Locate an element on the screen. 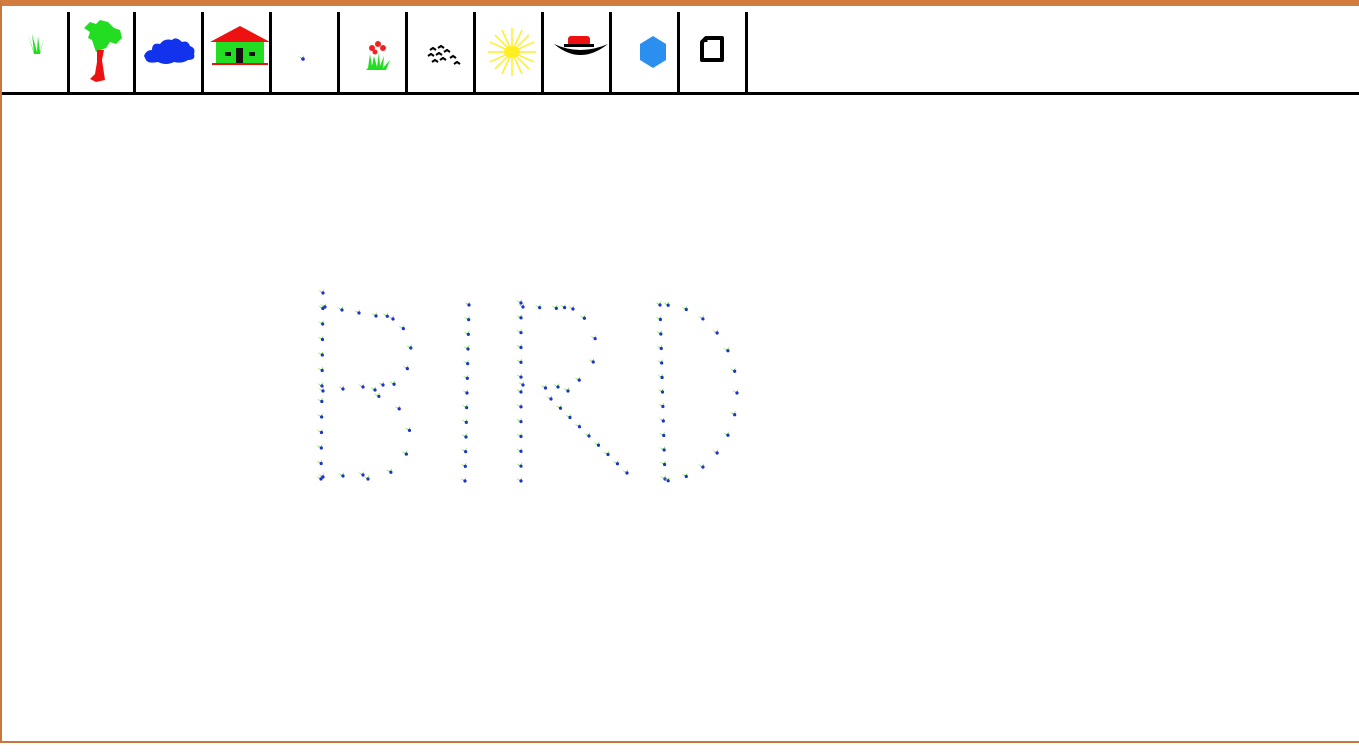 The width and height of the screenshot is (1359, 752). bird-flock-icon is located at coordinates (444, 54).